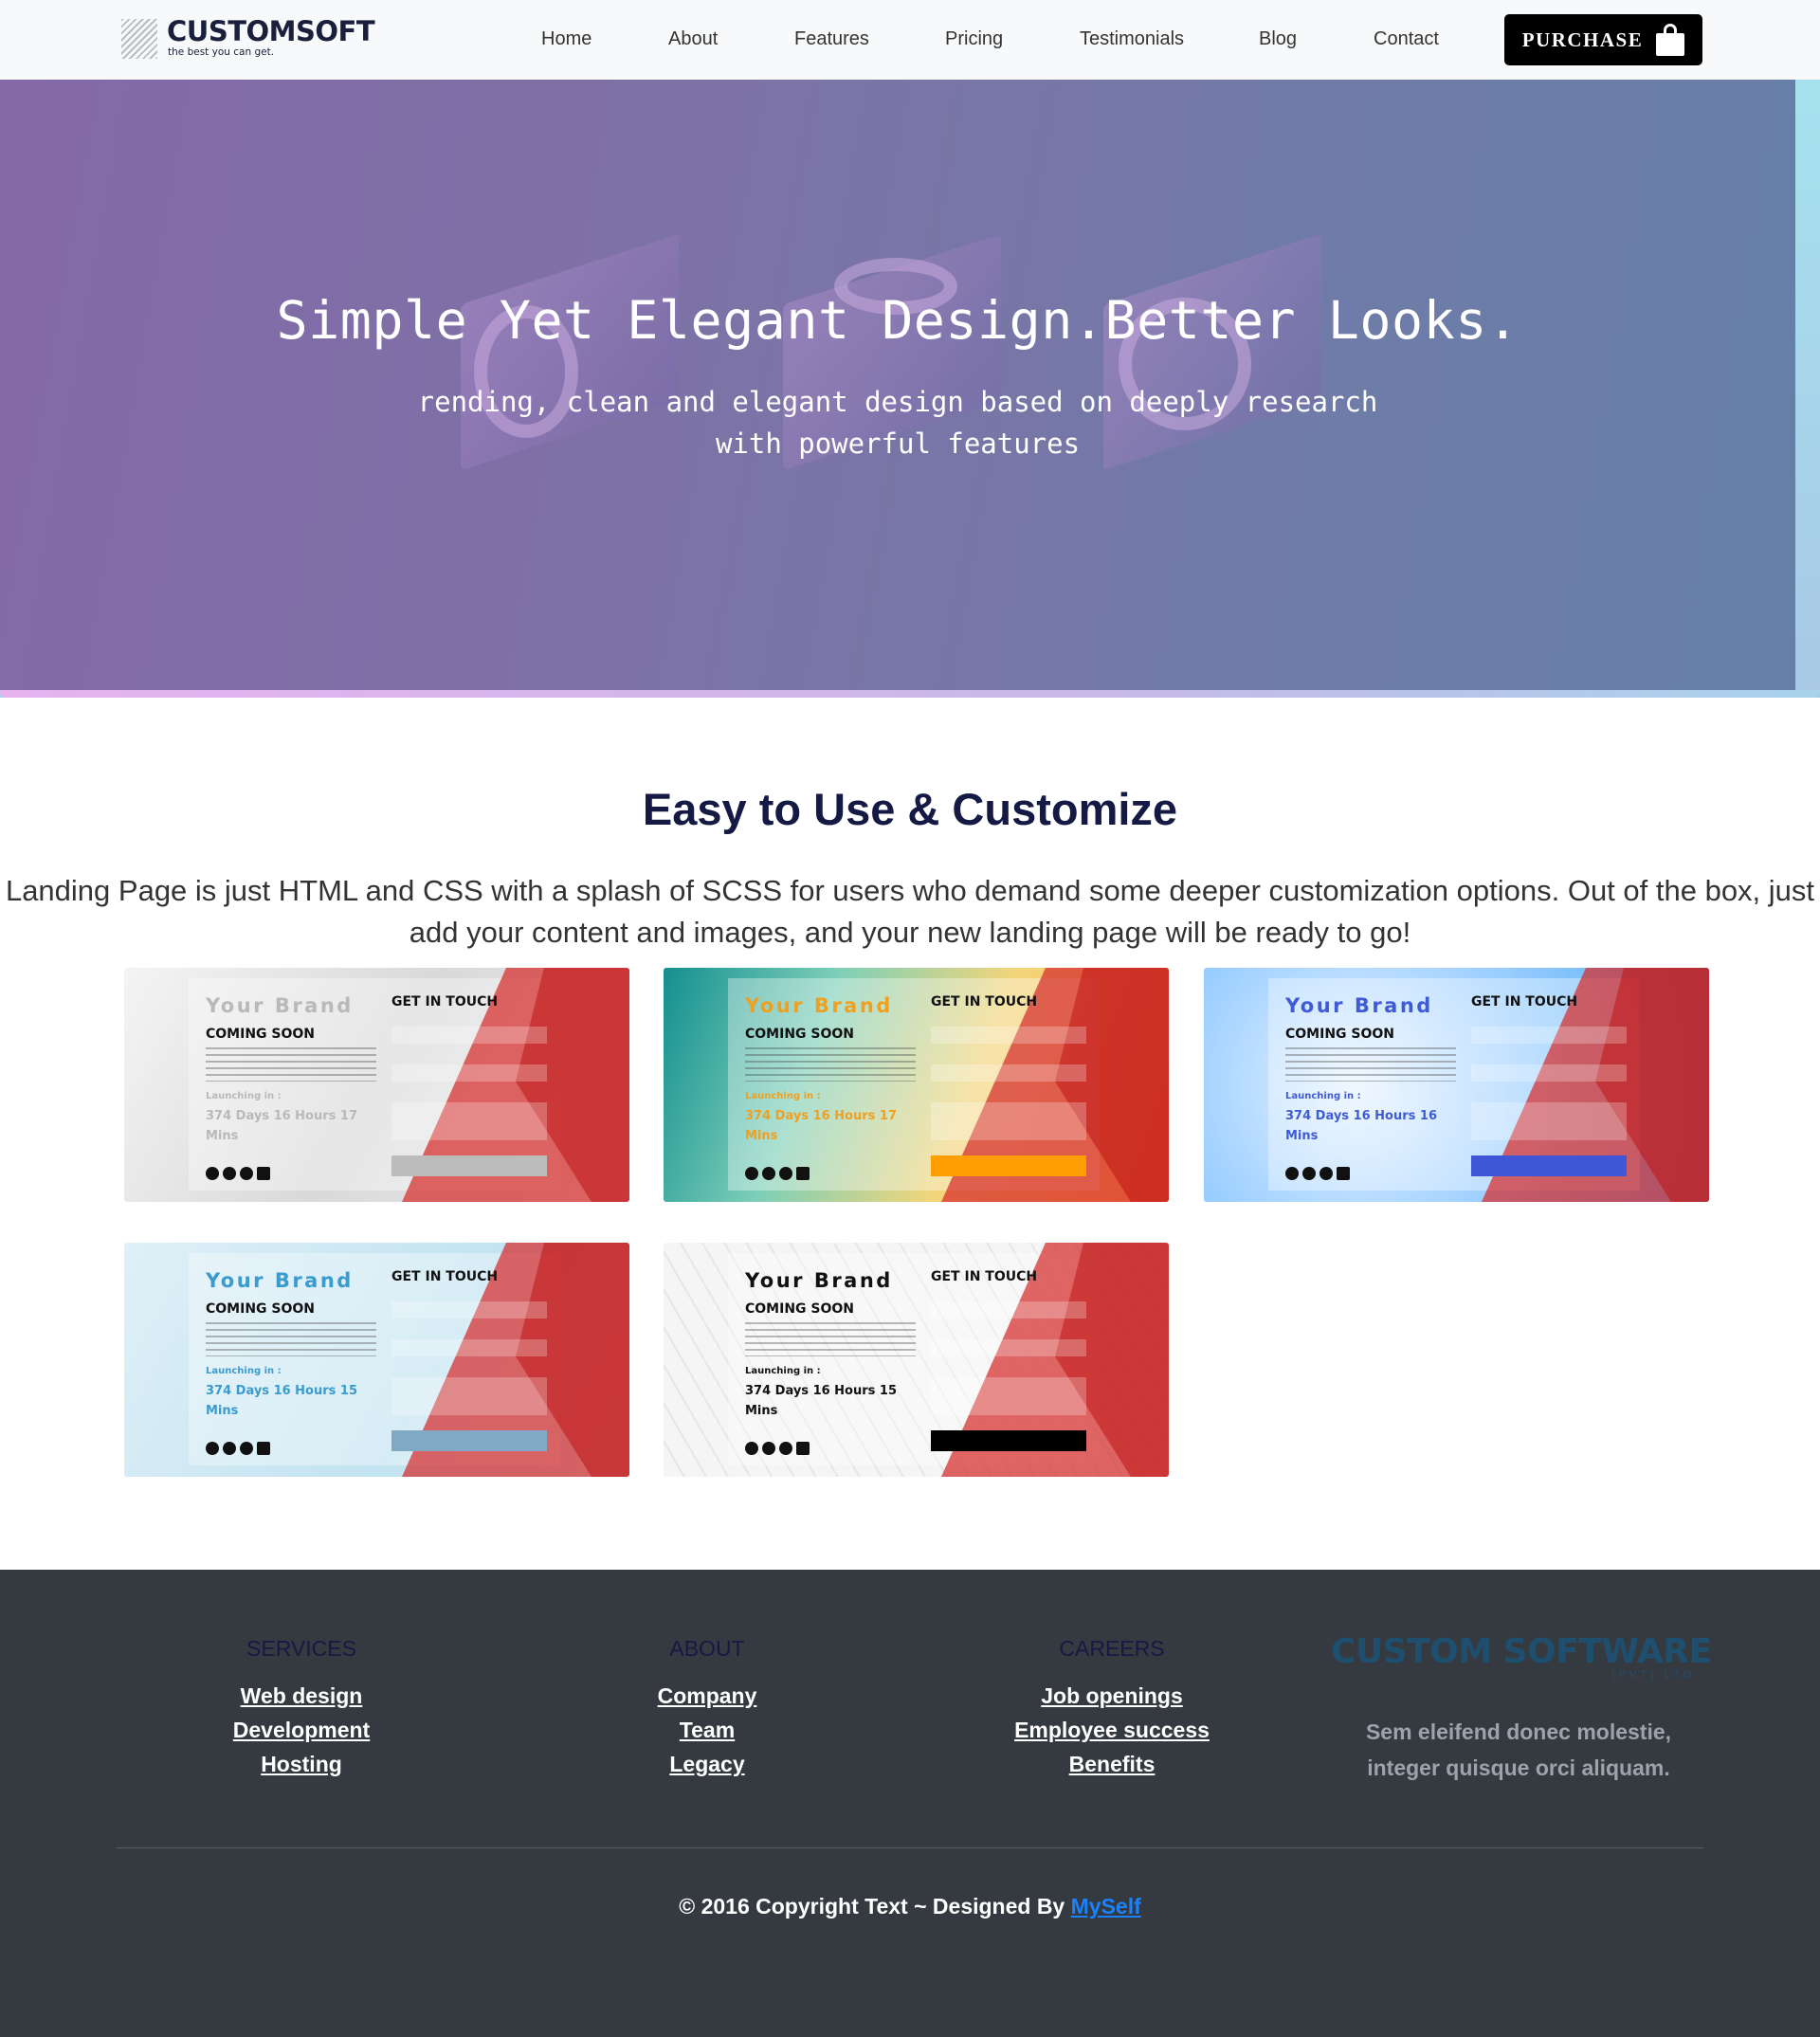 The height and width of the screenshot is (2037, 1820). What do you see at coordinates (1112, 1696) in the screenshot?
I see `footer-link-job-openings: Job openings` at bounding box center [1112, 1696].